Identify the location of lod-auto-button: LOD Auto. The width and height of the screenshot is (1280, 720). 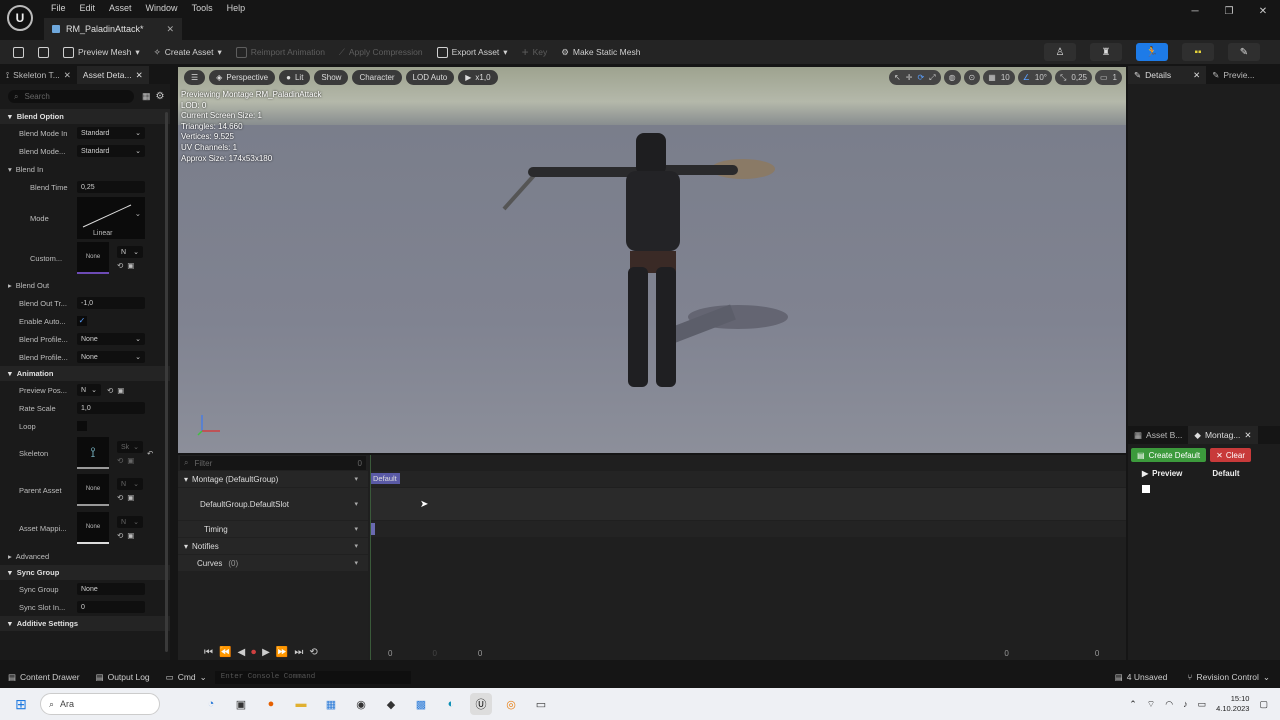
(430, 77).